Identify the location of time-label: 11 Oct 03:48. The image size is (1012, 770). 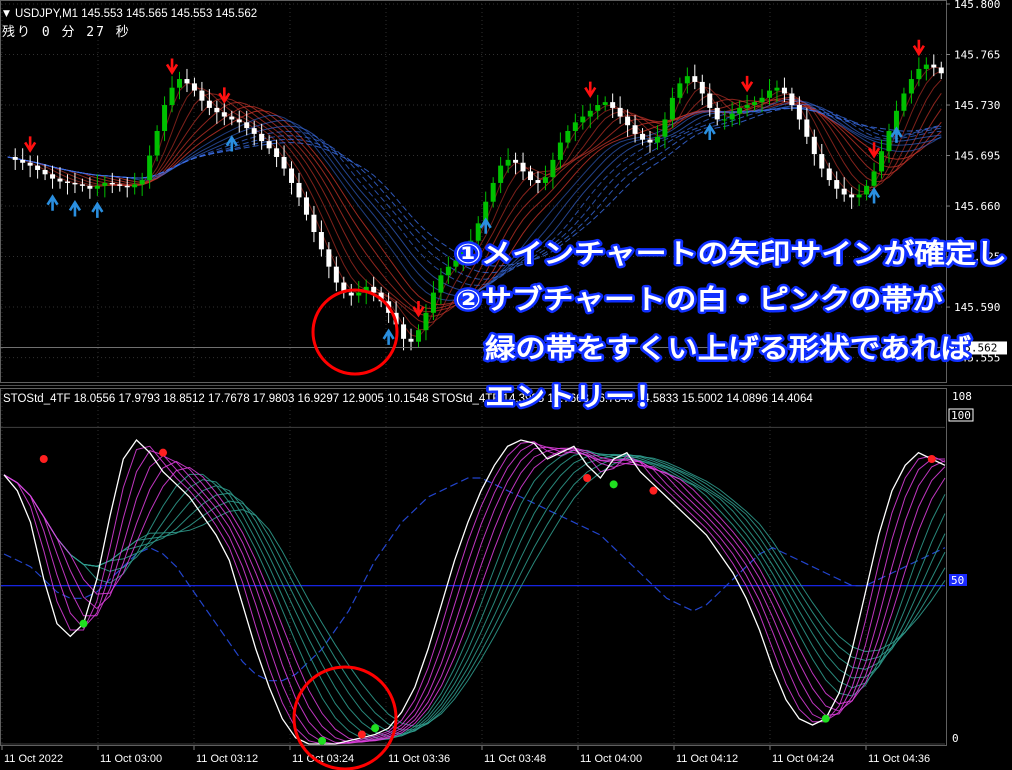
(515, 759).